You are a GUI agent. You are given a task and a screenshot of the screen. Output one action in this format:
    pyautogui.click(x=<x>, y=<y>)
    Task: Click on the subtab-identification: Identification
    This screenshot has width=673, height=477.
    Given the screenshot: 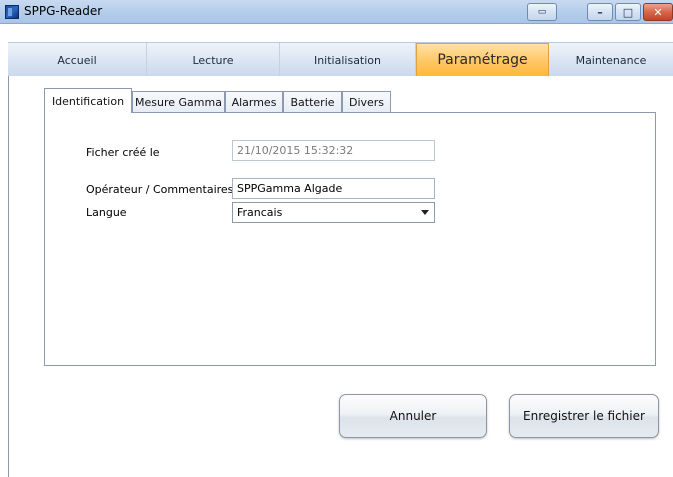 What is the action you would take?
    pyautogui.click(x=88, y=100)
    